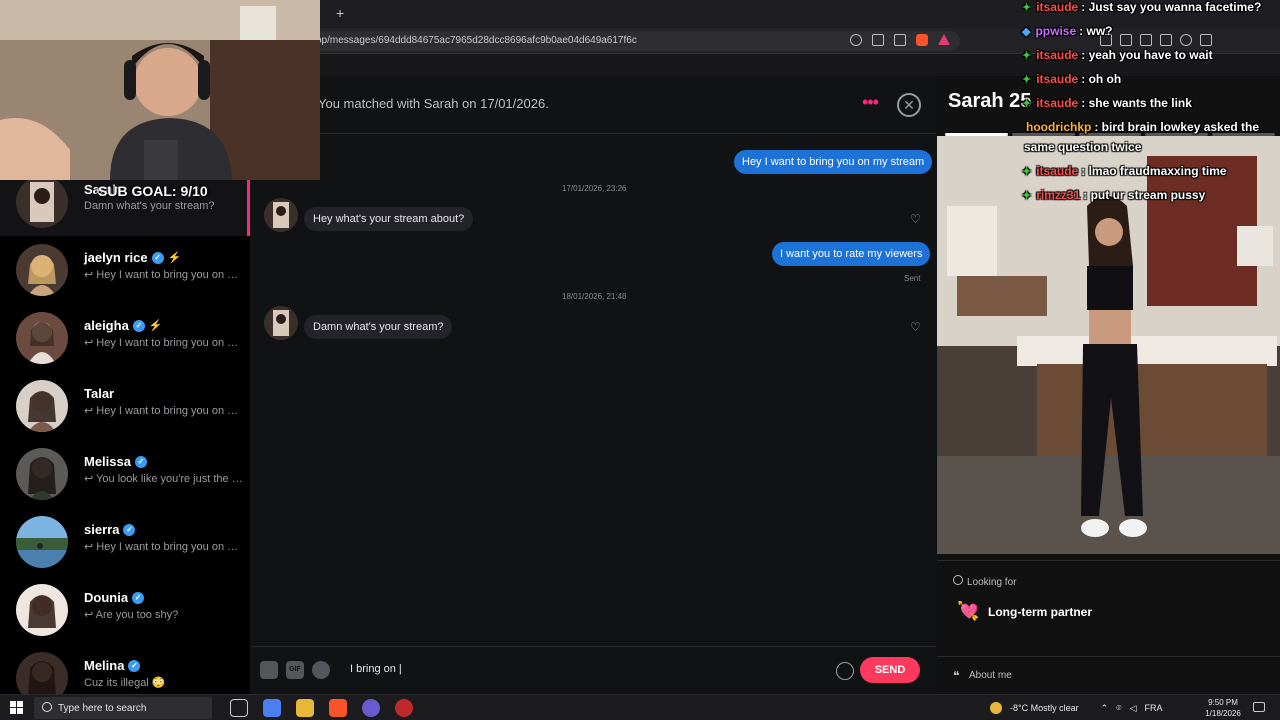 This screenshot has height=720, width=1280. I want to click on message-composer: GIF I bring on | SEND, so click(593, 670).